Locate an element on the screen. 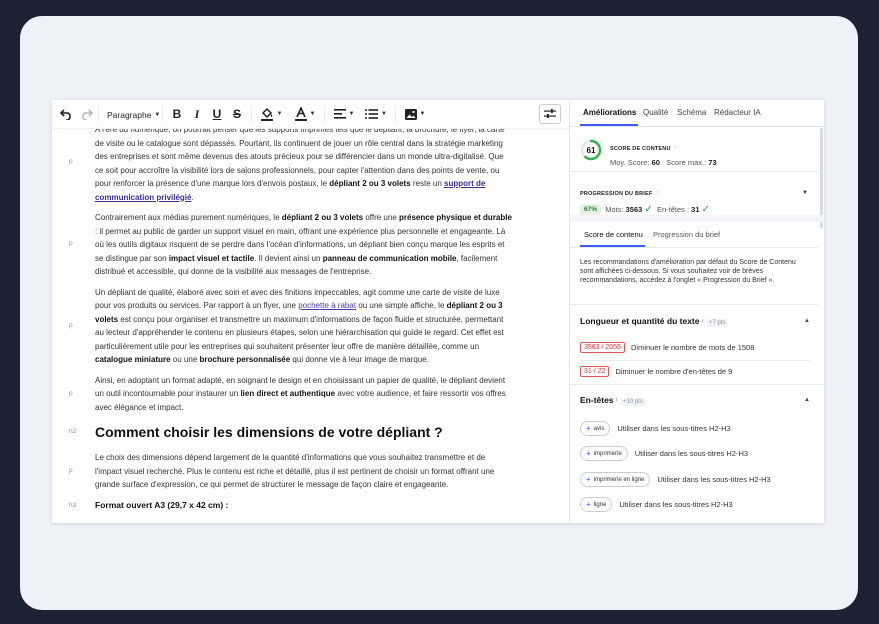  headings-section-title: En-têtes ⁱ +10 pts is located at coordinates (613, 400).